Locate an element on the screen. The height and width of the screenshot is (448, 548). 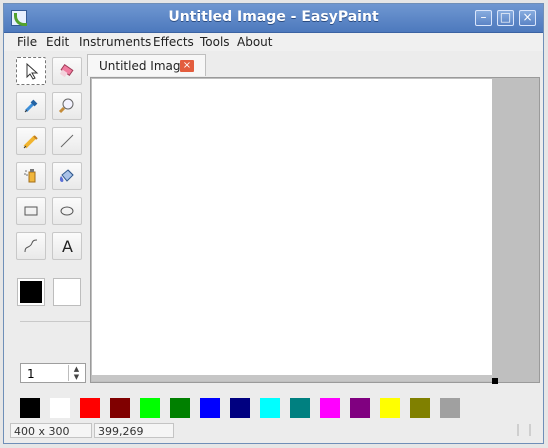
cursor-position-status: 399,269 is located at coordinates (134, 430).